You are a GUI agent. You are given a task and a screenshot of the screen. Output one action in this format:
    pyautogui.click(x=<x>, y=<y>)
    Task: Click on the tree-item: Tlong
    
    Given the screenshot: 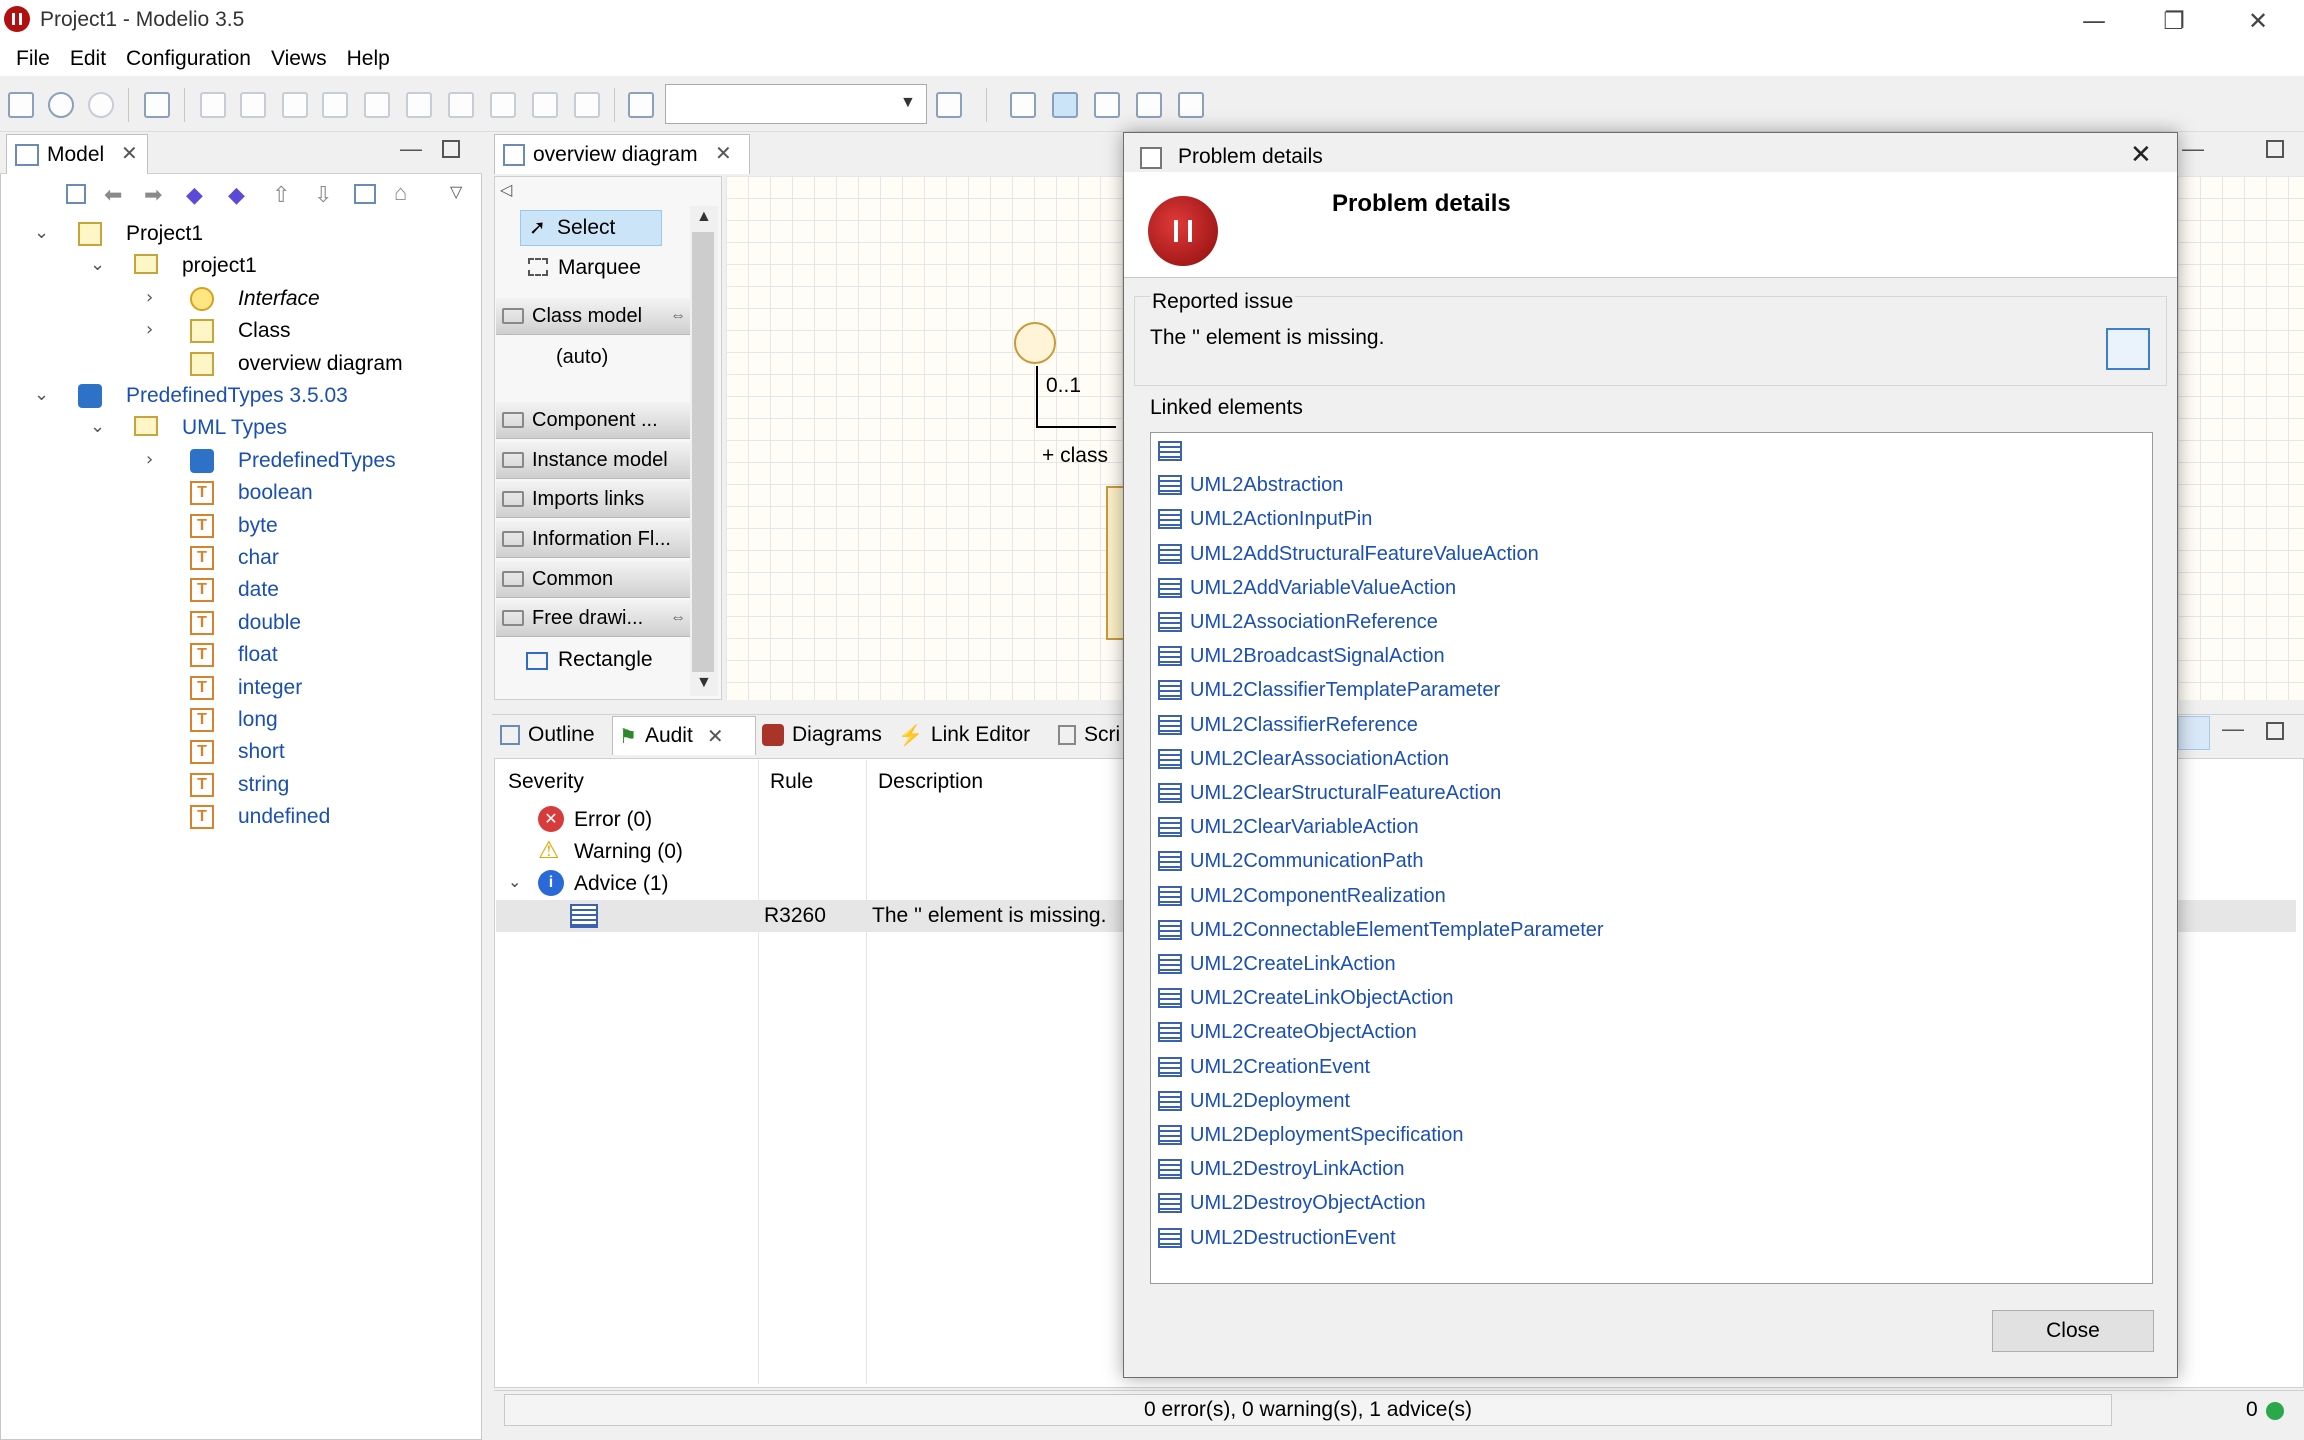 What is the action you would take?
    pyautogui.click(x=240, y=720)
    